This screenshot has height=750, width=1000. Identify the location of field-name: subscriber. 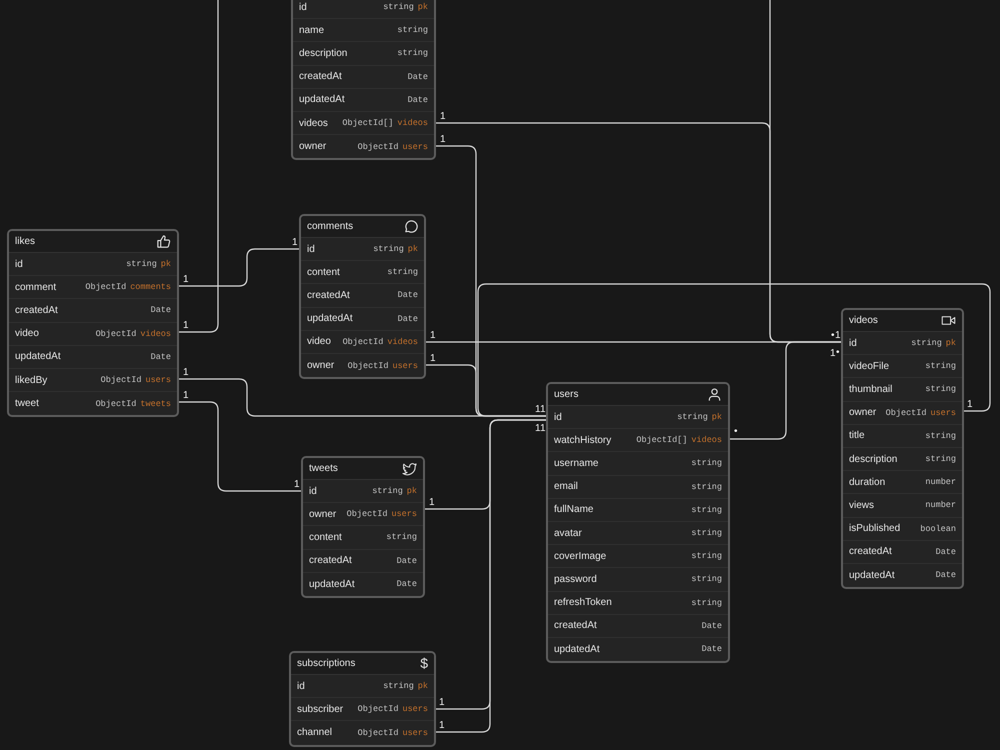
(320, 709).